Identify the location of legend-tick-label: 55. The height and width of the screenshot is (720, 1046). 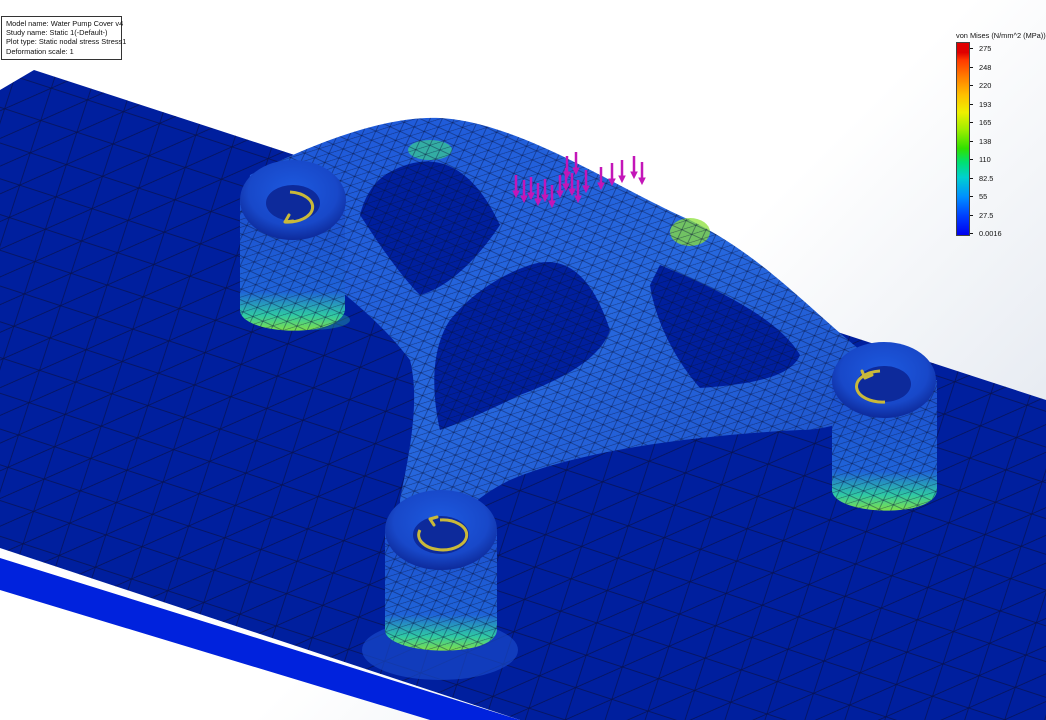
(983, 196).